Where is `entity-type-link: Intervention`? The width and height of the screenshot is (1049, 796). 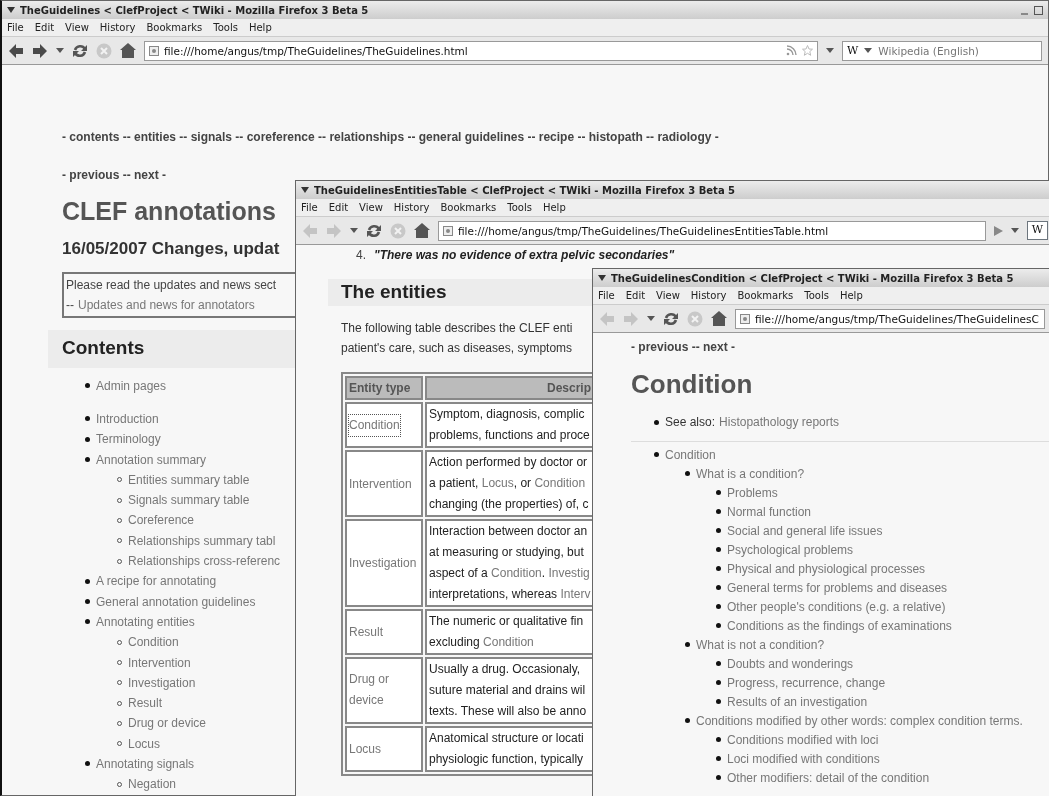
entity-type-link: Intervention is located at coordinates (380, 484).